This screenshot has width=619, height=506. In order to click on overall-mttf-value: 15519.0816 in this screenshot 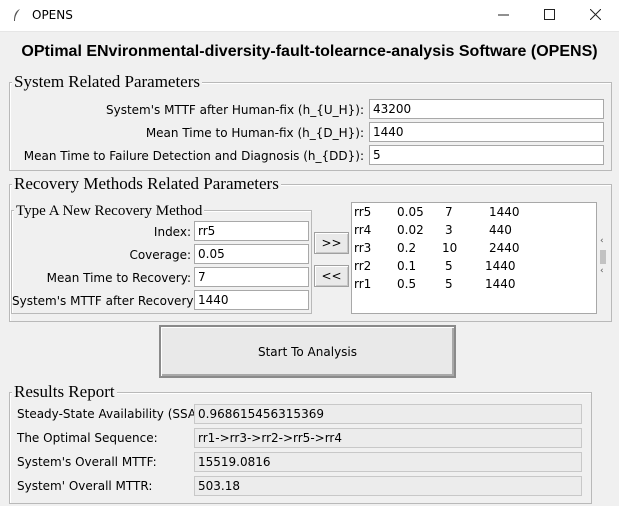, I will do `click(388, 462)`.